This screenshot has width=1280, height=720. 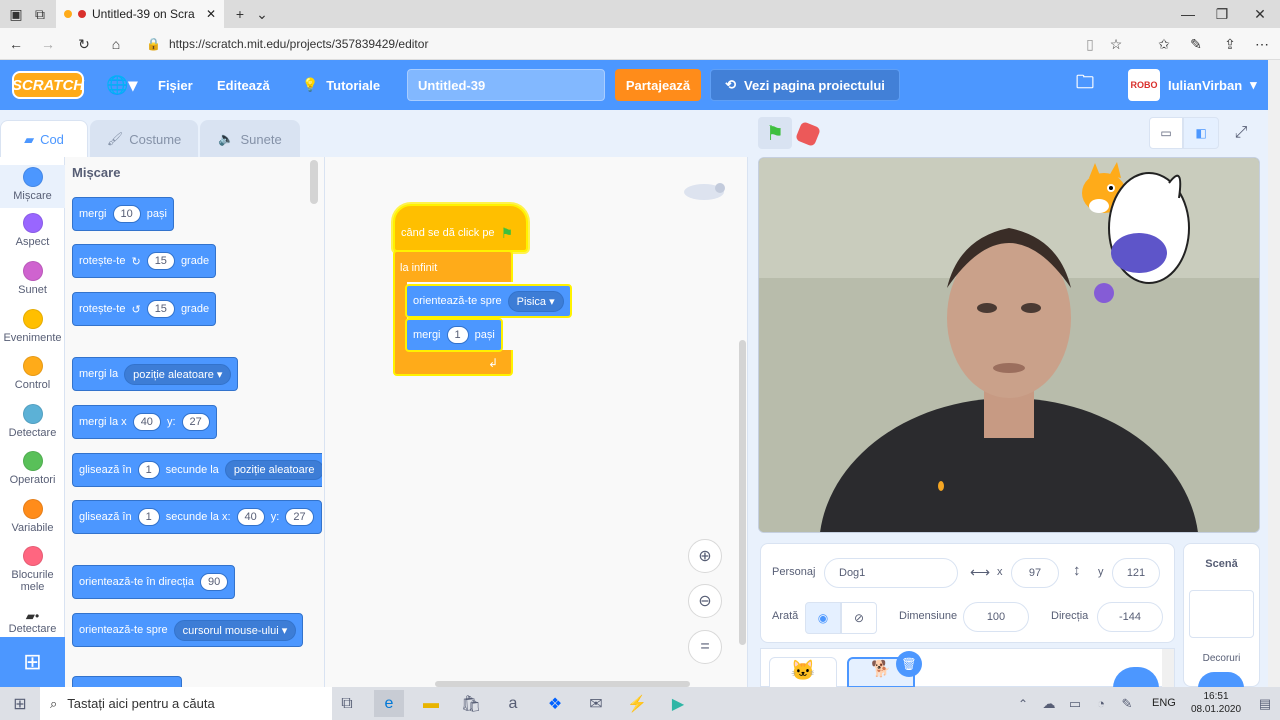 I want to click on add-sprite-button, so click(x=1136, y=677).